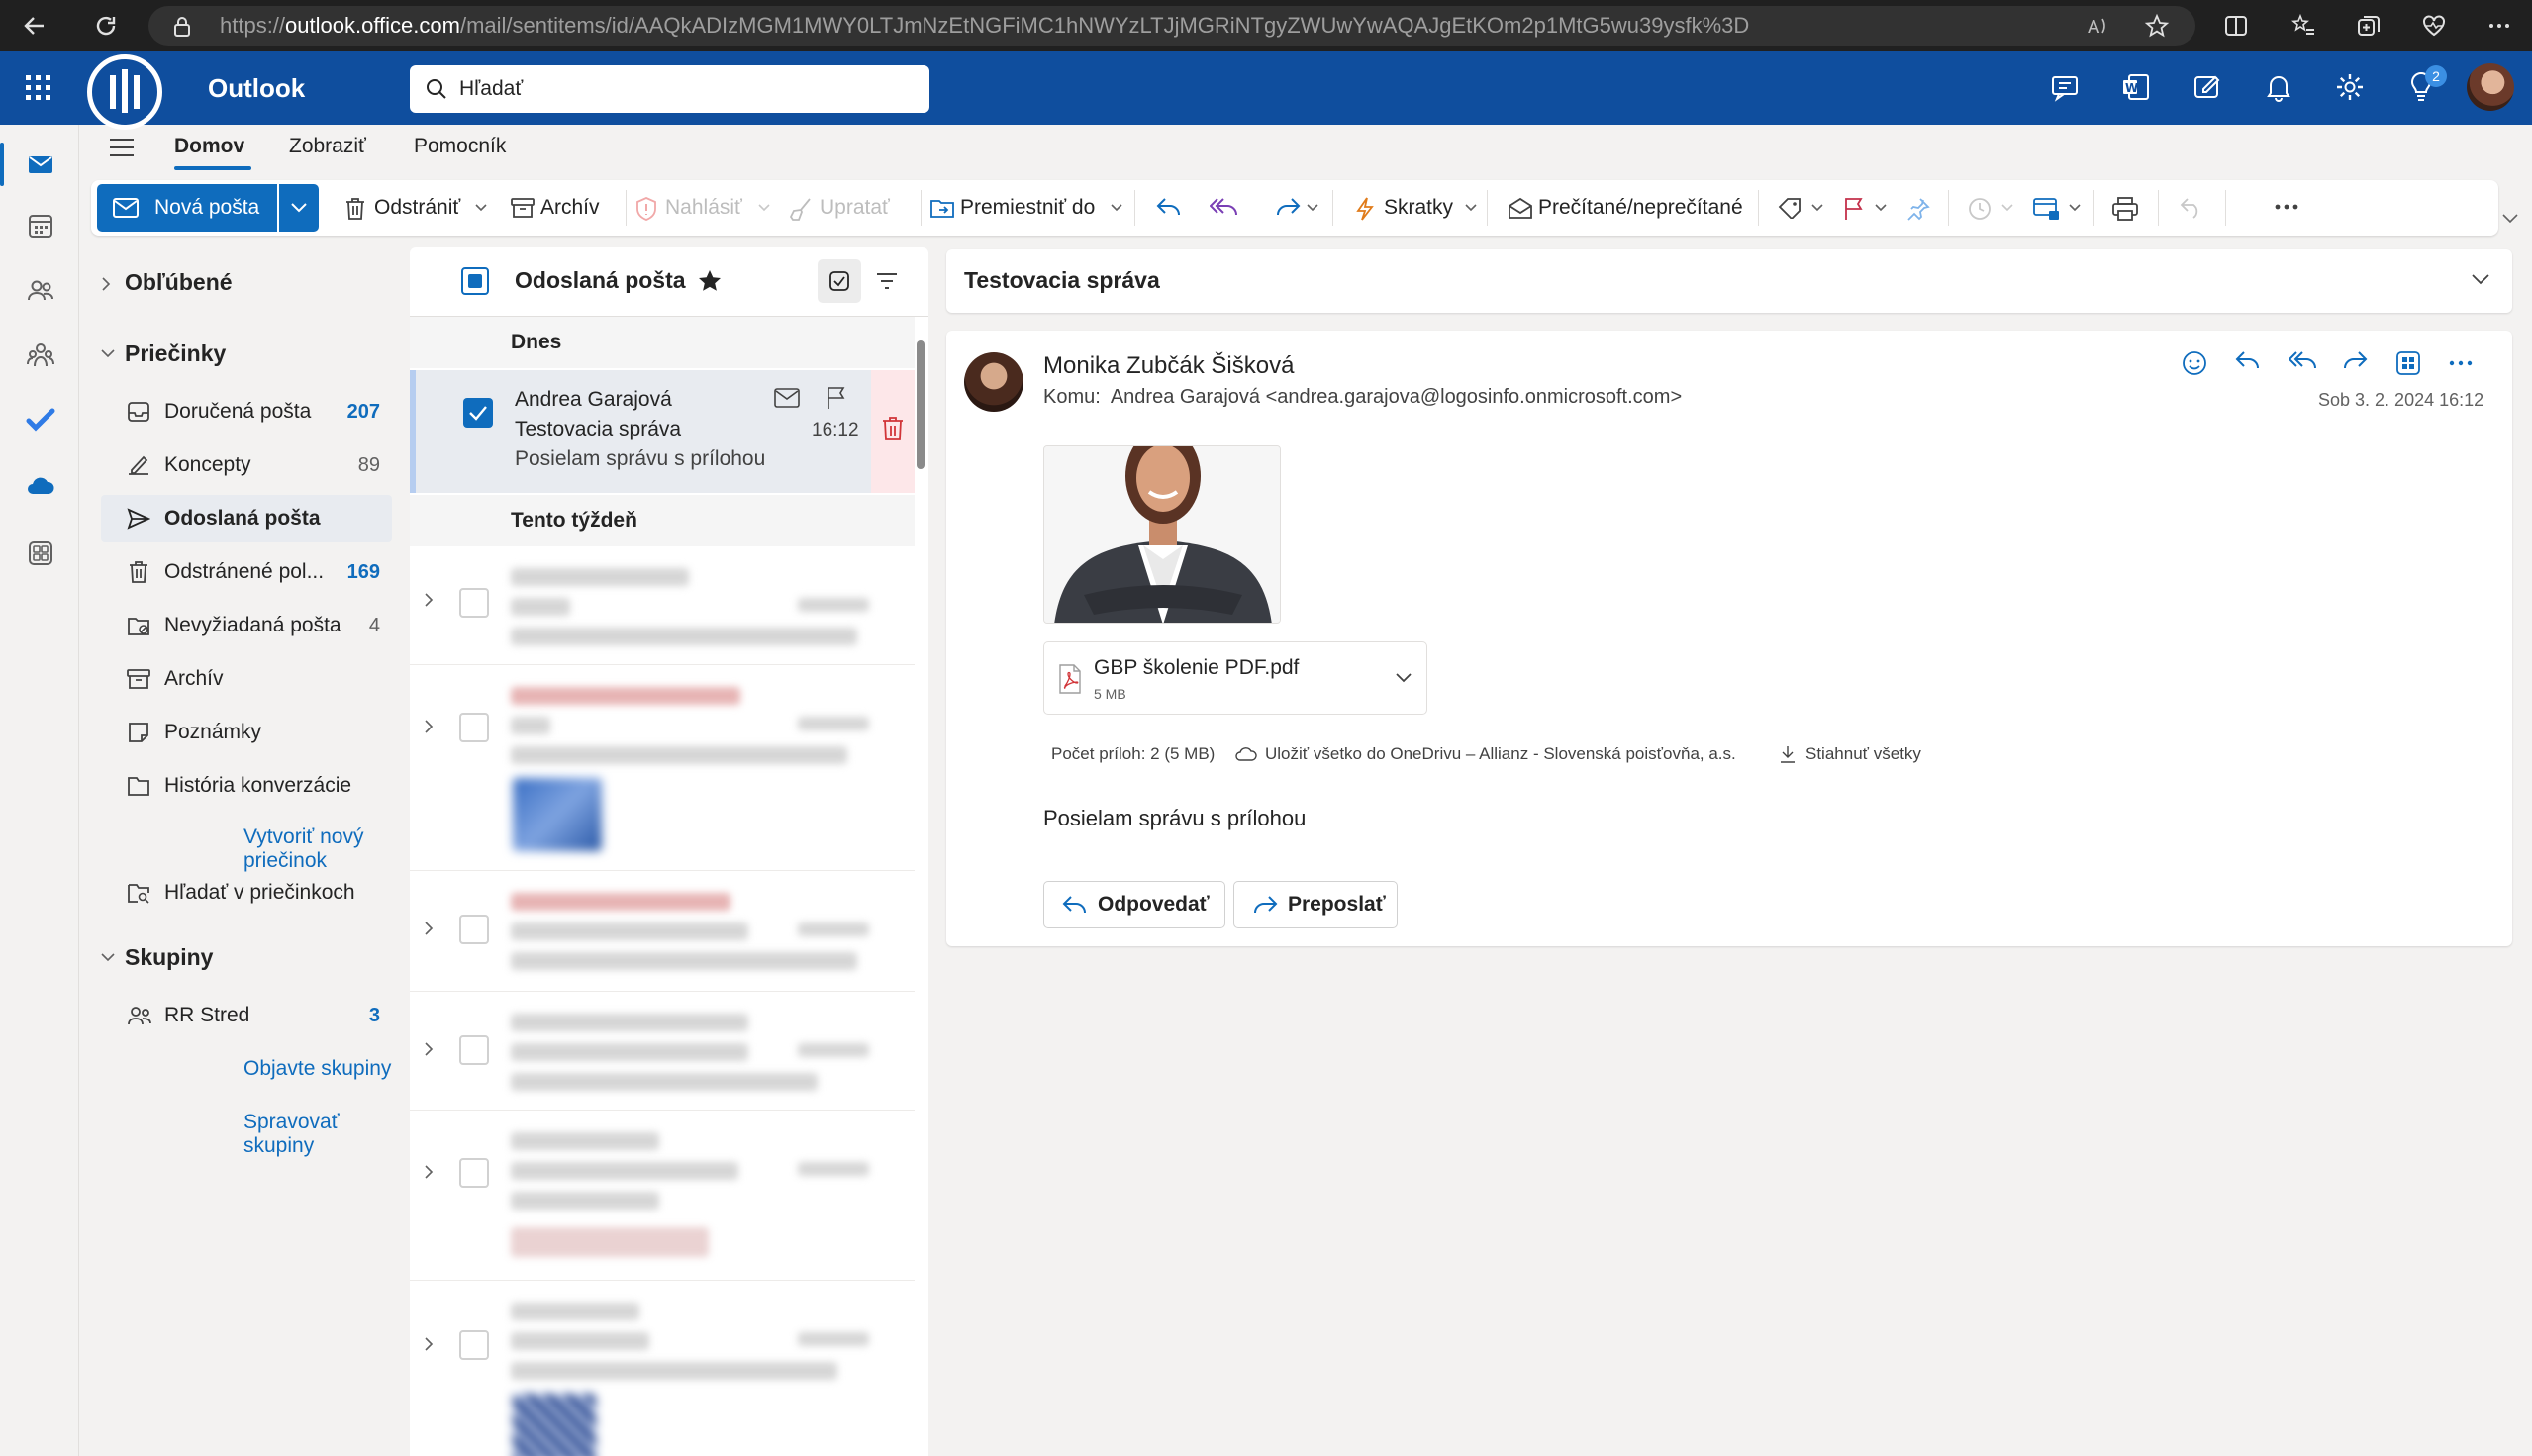 The height and width of the screenshot is (1456, 2532). What do you see at coordinates (1012, 208) in the screenshot?
I see `move-to-button: Premiestniť do` at bounding box center [1012, 208].